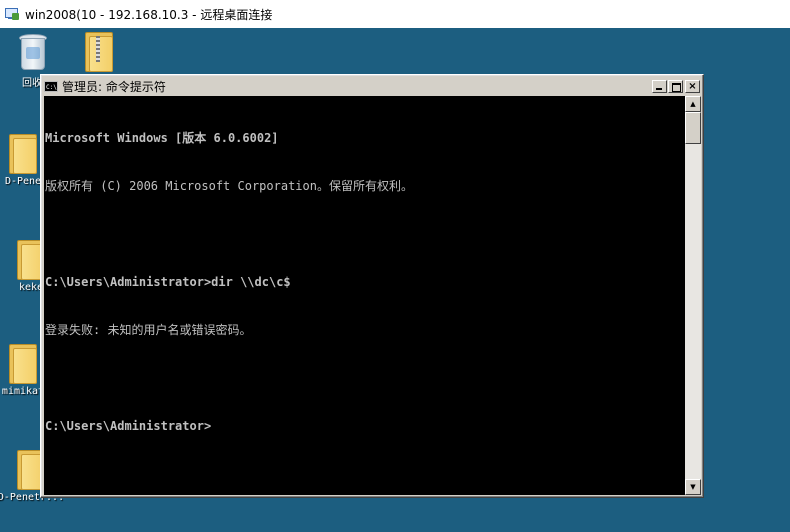 This screenshot has width=790, height=532. I want to click on window-controls: ×, so click(675, 86).